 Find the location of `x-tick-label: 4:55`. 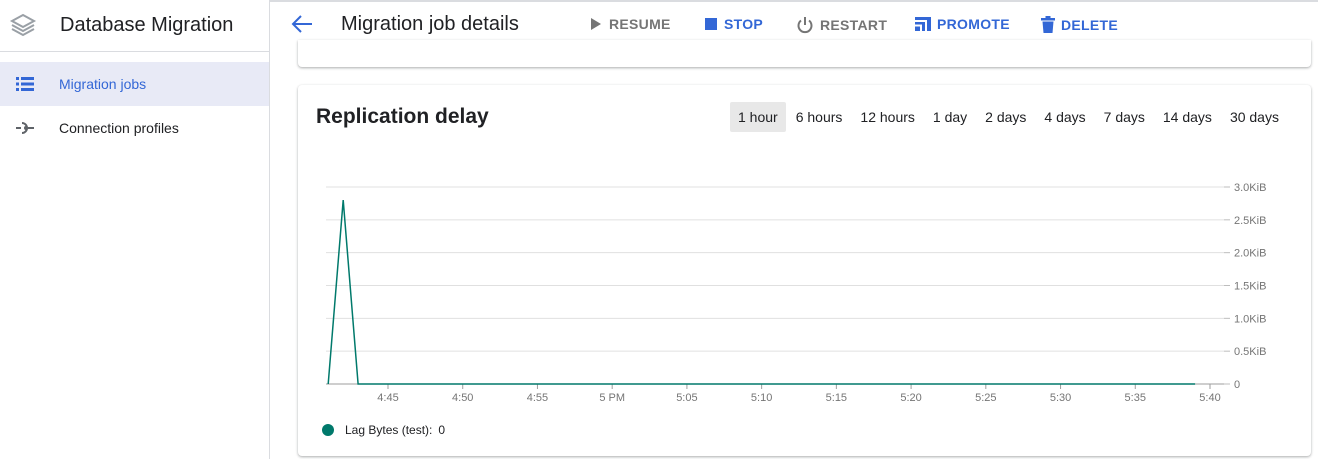

x-tick-label: 4:55 is located at coordinates (537, 398).